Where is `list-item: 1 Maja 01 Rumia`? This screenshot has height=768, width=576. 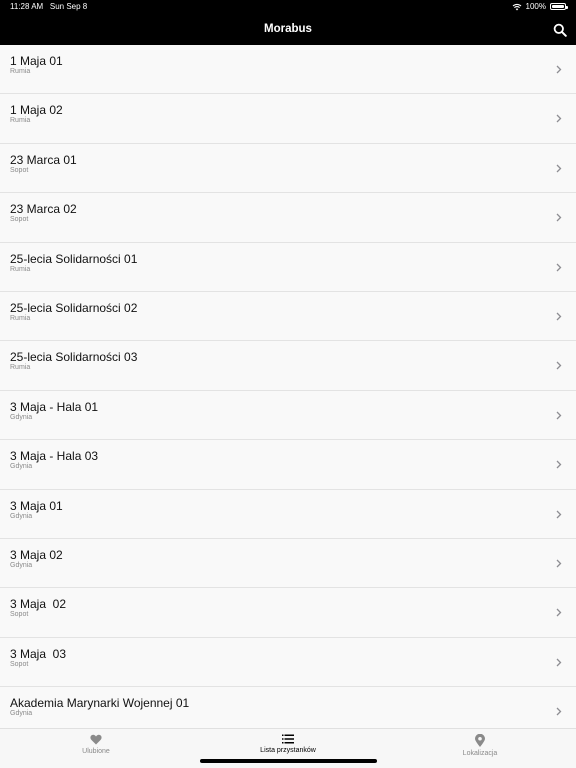 list-item: 1 Maja 01 Rumia is located at coordinates (288, 70).